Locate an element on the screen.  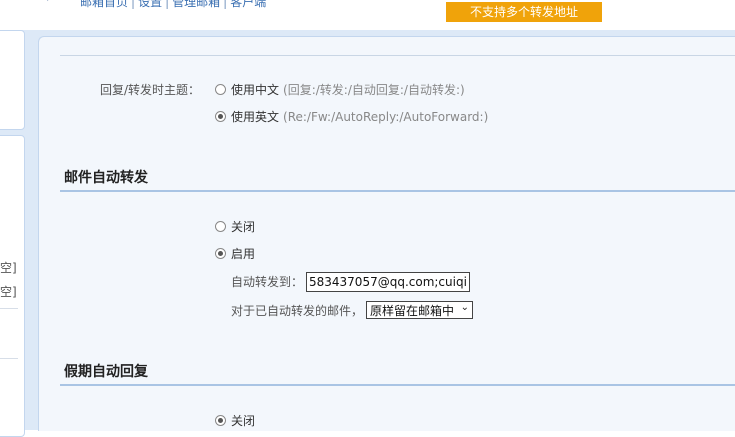
left-empty-label-1: 空] is located at coordinates (8, 268).